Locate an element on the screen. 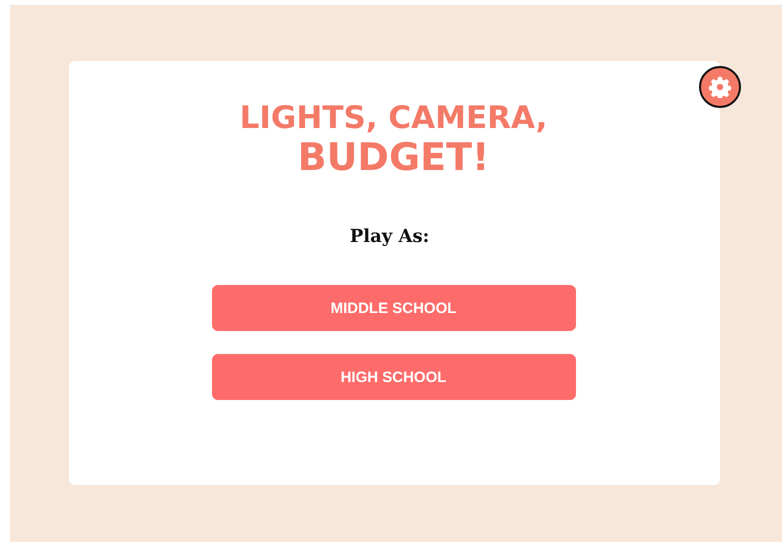  prompt-text: Play As: is located at coordinates (390, 236).